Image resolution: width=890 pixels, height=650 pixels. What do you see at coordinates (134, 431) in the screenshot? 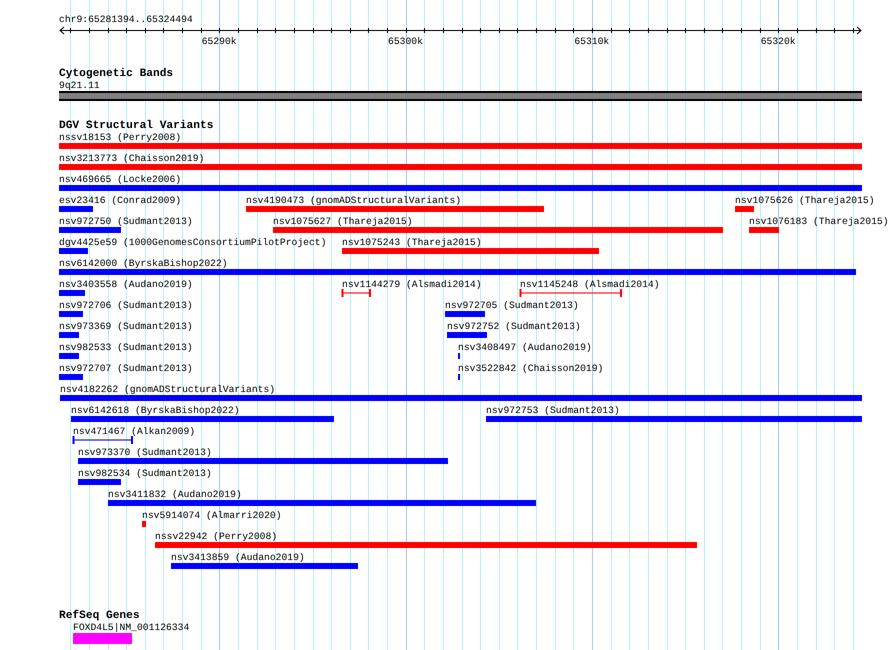
I see `feature-label: nsv471467 (Alkan2009)` at bounding box center [134, 431].